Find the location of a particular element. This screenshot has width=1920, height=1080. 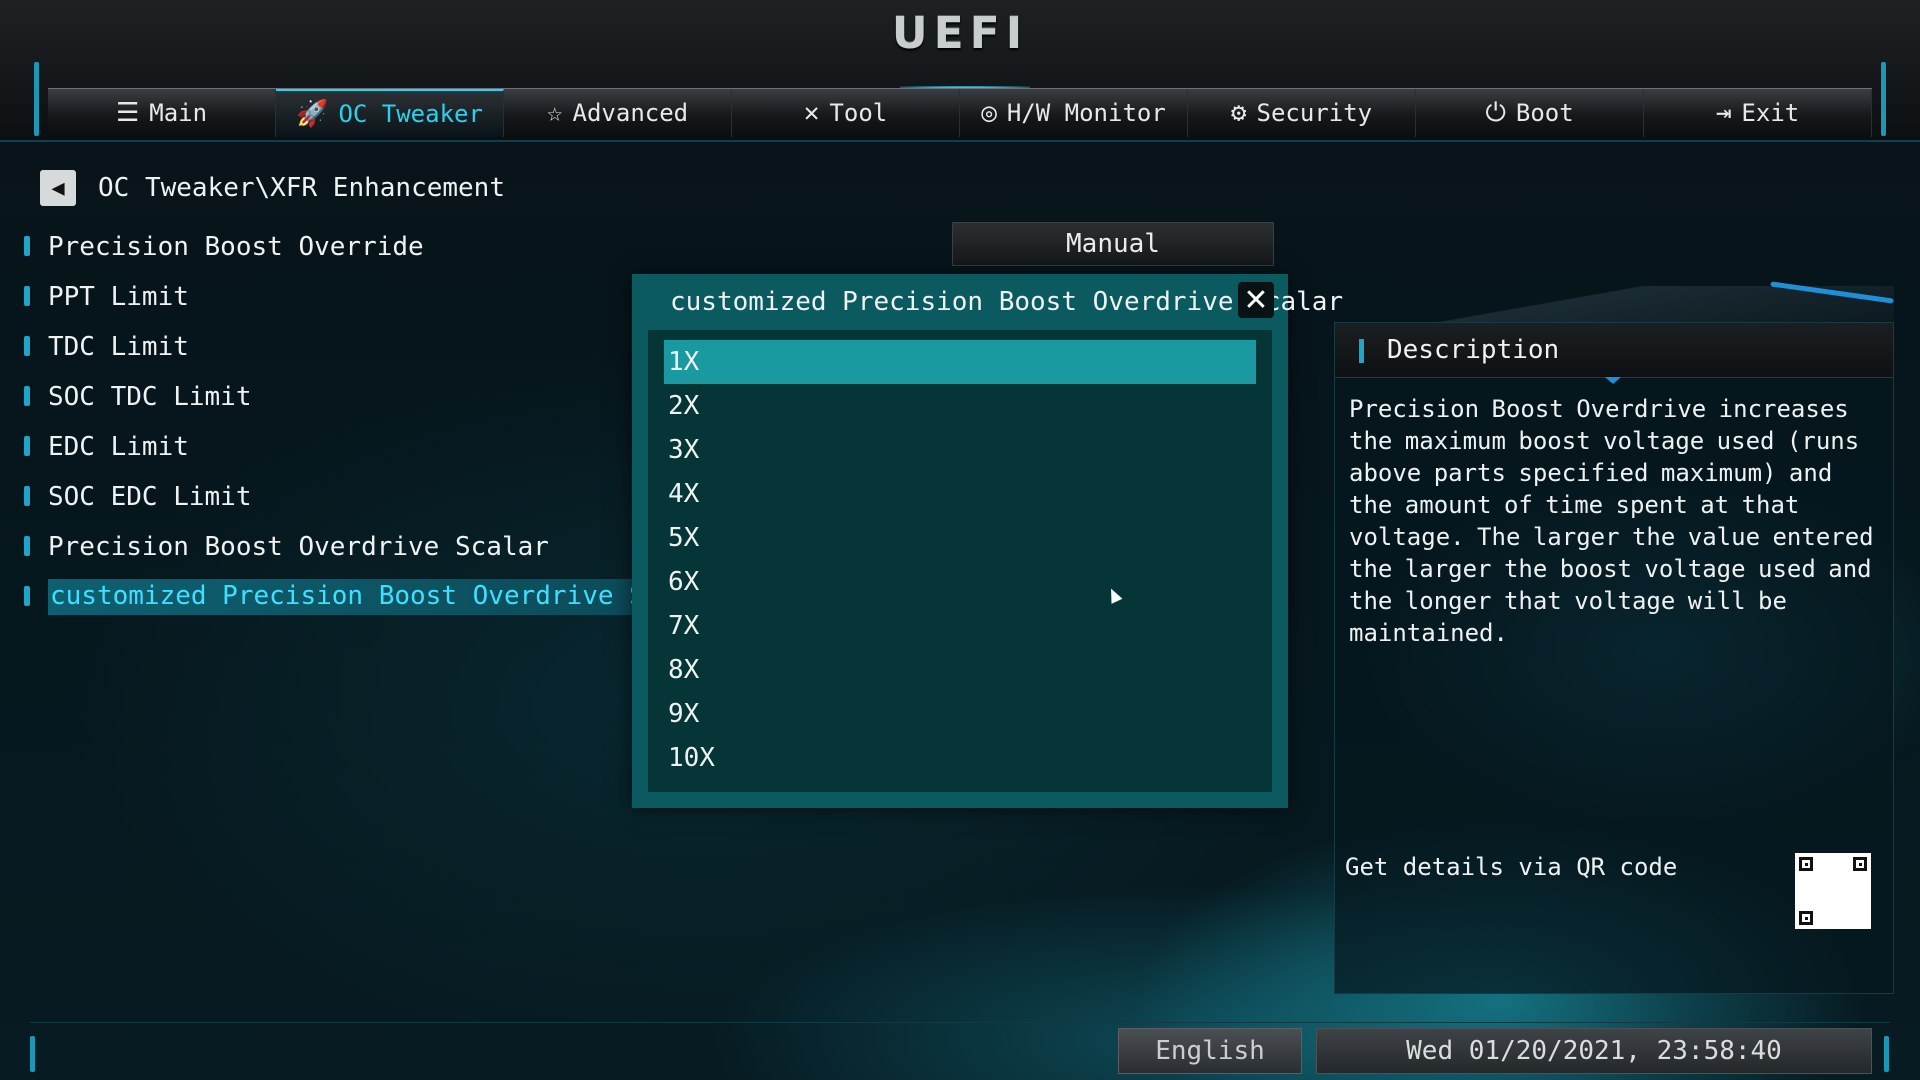

tab-boot: ⏻ Boot is located at coordinates (1530, 113).